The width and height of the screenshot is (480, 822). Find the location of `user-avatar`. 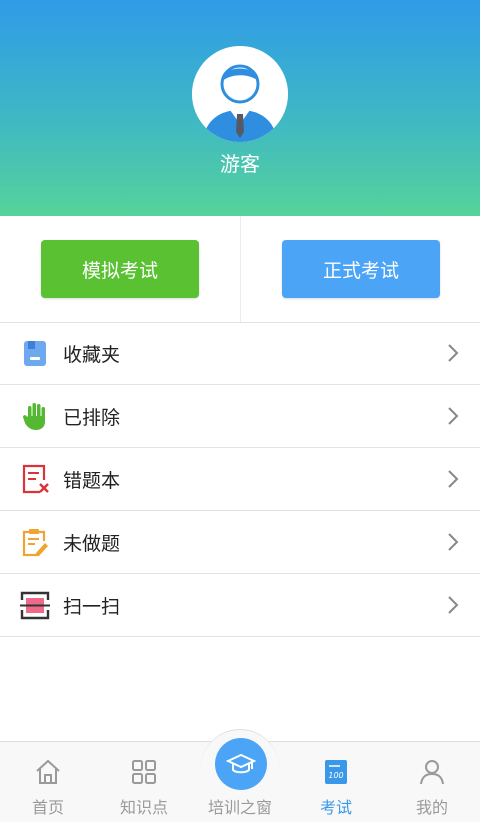

user-avatar is located at coordinates (240, 94).